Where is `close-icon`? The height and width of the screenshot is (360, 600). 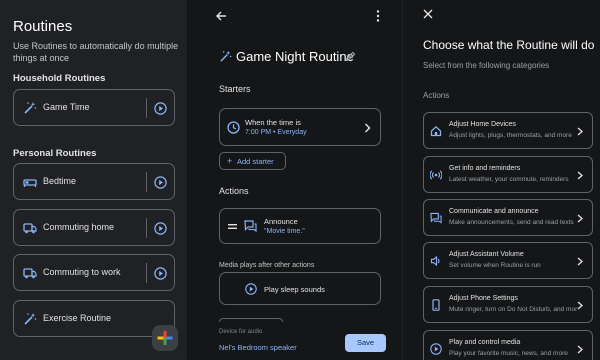 close-icon is located at coordinates (428, 14).